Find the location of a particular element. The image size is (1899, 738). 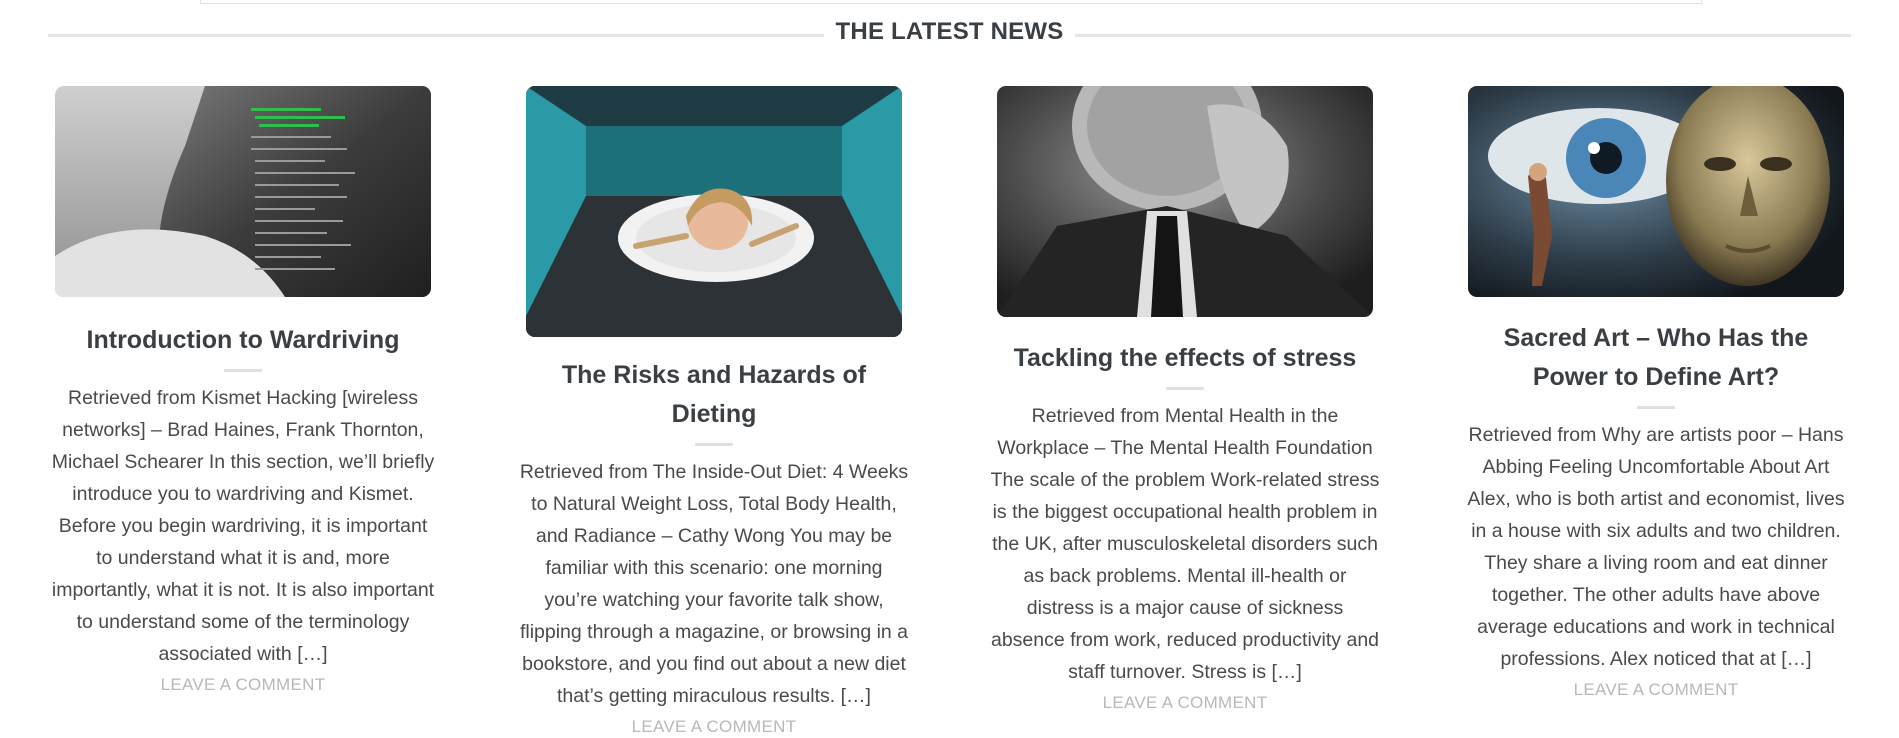

search-panel-edge is located at coordinates (951, 2).